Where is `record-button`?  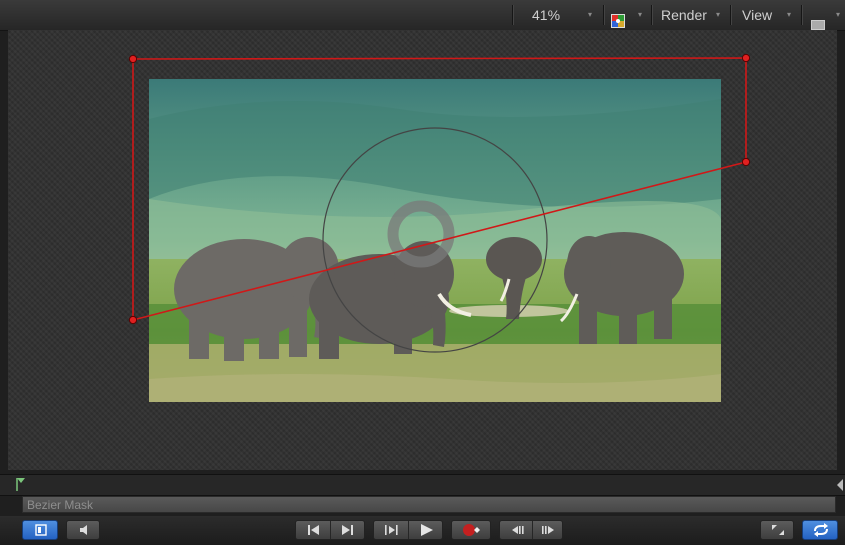 record-button is located at coordinates (471, 530).